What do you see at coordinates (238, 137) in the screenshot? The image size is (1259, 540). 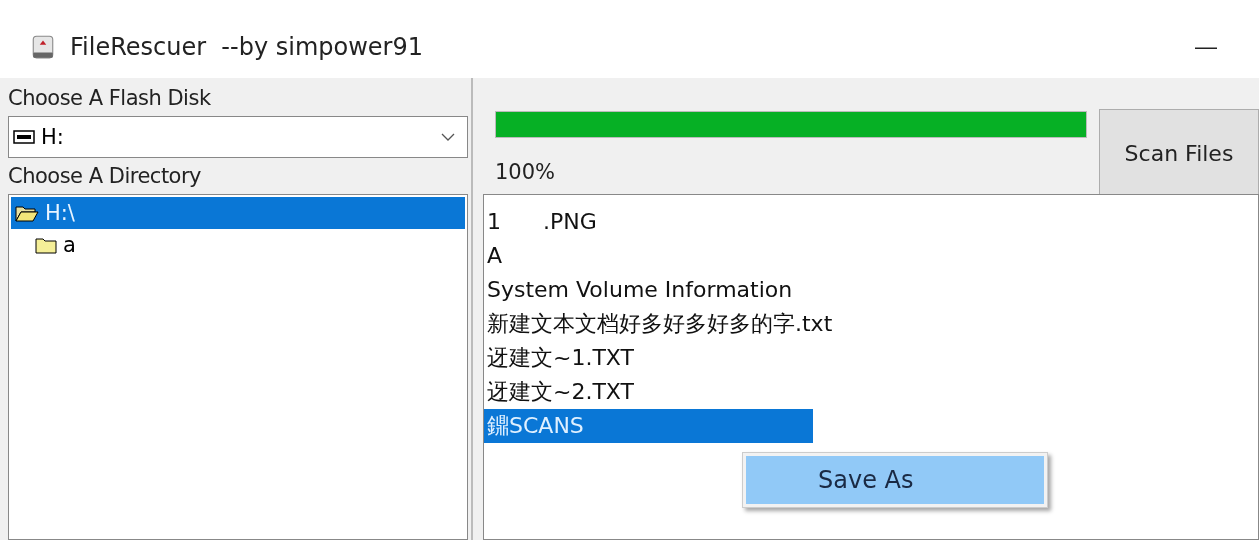 I see `disk-dropdown: H:` at bounding box center [238, 137].